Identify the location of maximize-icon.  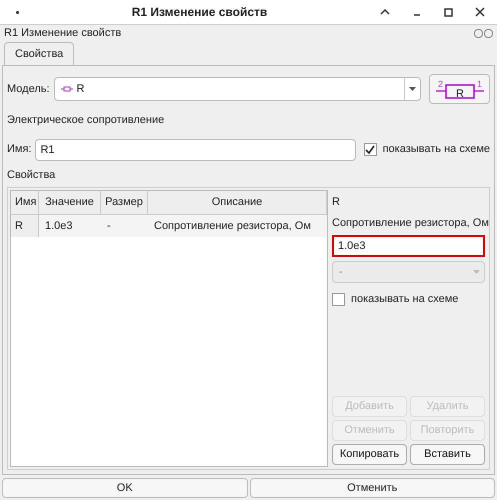
(448, 12).